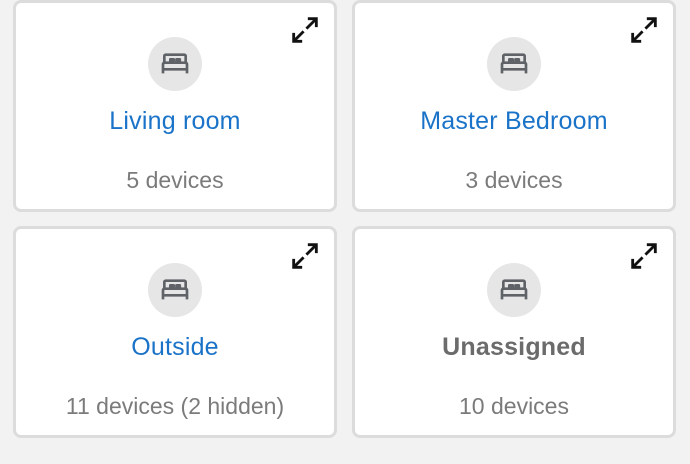 The image size is (690, 464). I want to click on room-name-link: Outside, so click(175, 347).